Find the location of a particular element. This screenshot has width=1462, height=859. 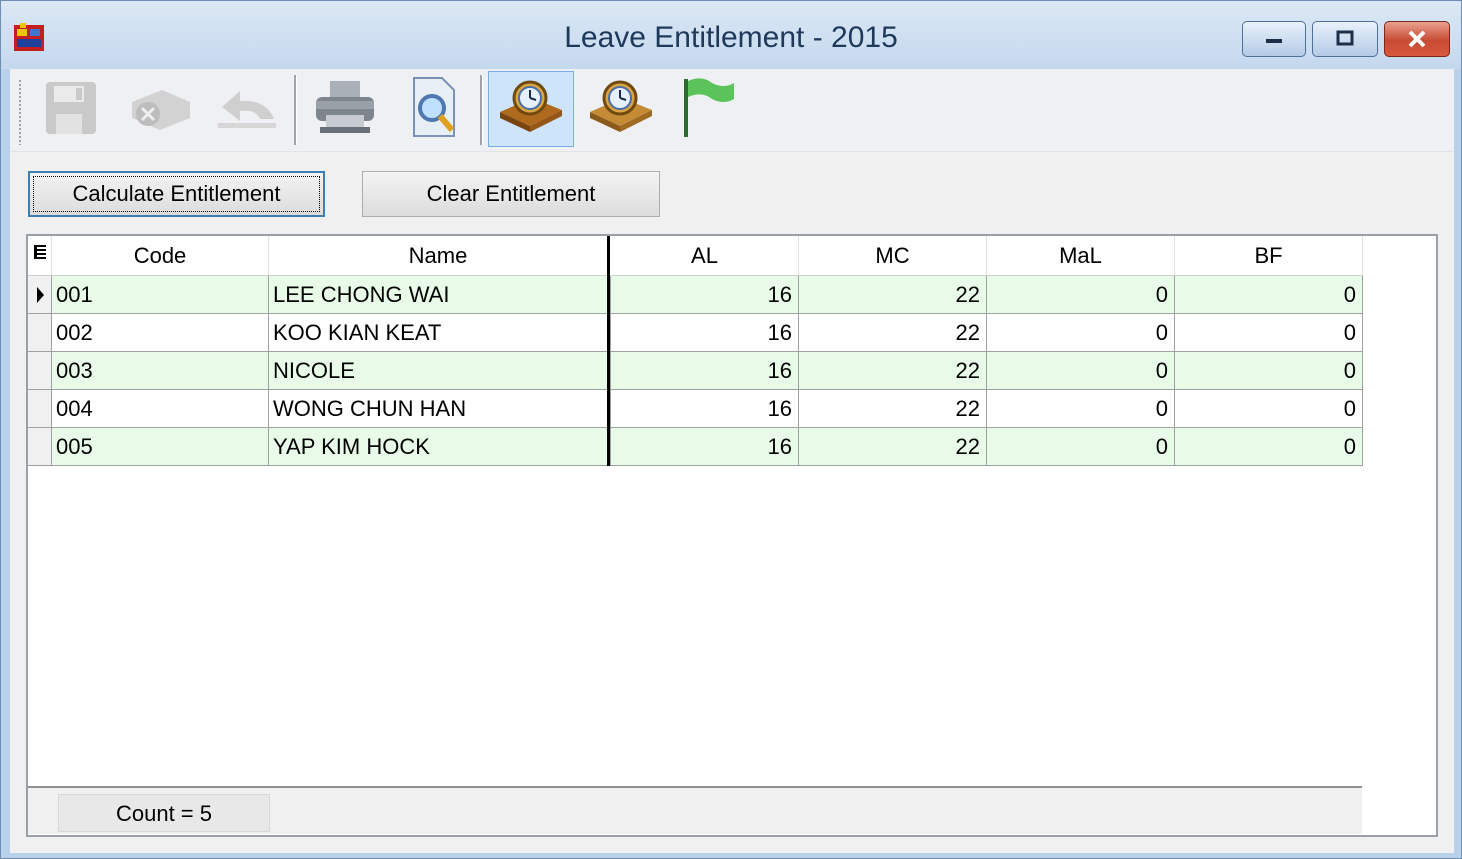

save-icon is located at coordinates (71, 109).